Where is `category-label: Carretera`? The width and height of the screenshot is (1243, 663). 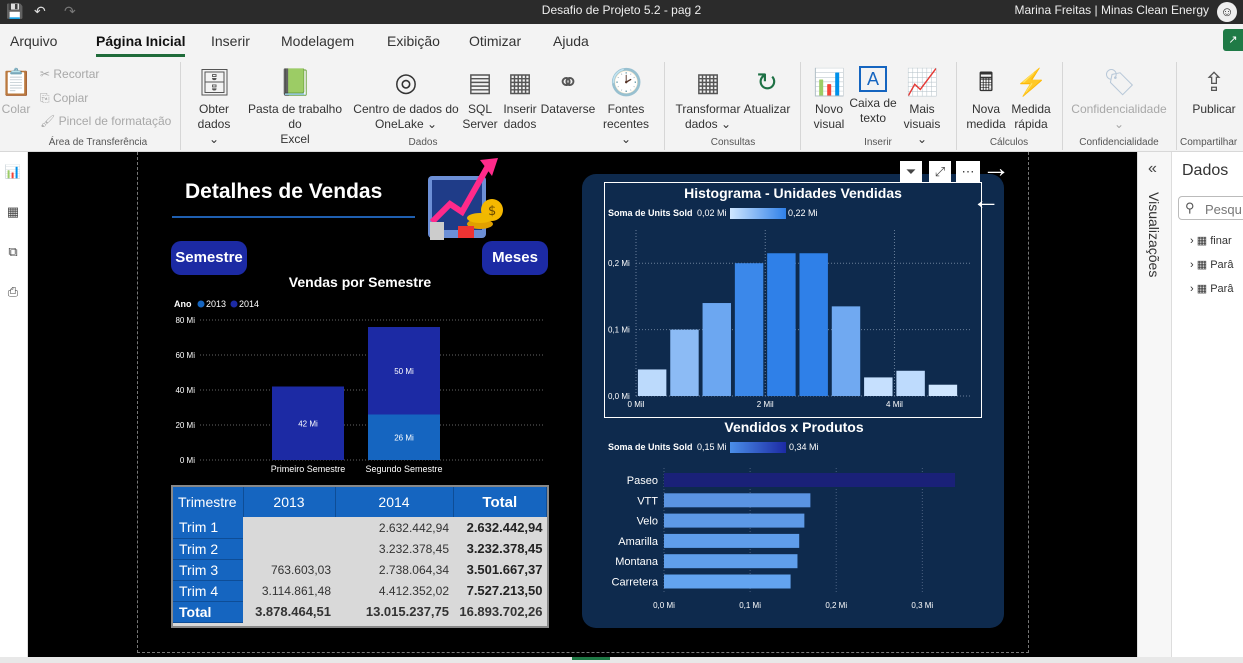 category-label: Carretera is located at coordinates (635, 583).